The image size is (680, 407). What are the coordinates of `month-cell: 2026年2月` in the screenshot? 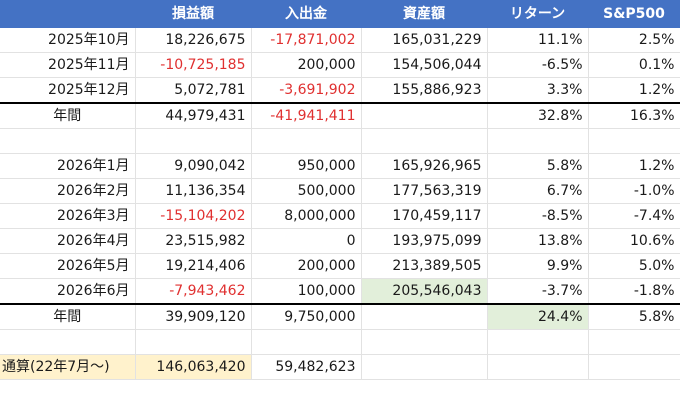 It's located at (68, 191).